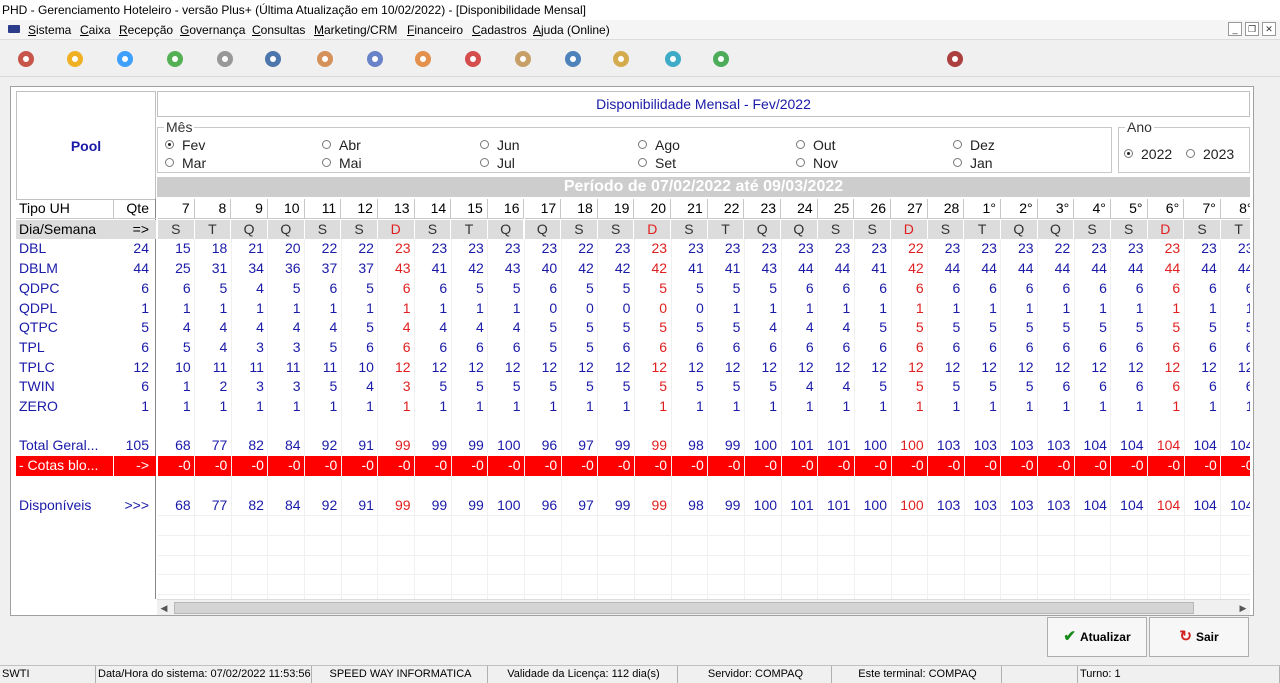 The height and width of the screenshot is (683, 1280). What do you see at coordinates (985, 504) in the screenshot?
I see `disponiveis-cell: 103` at bounding box center [985, 504].